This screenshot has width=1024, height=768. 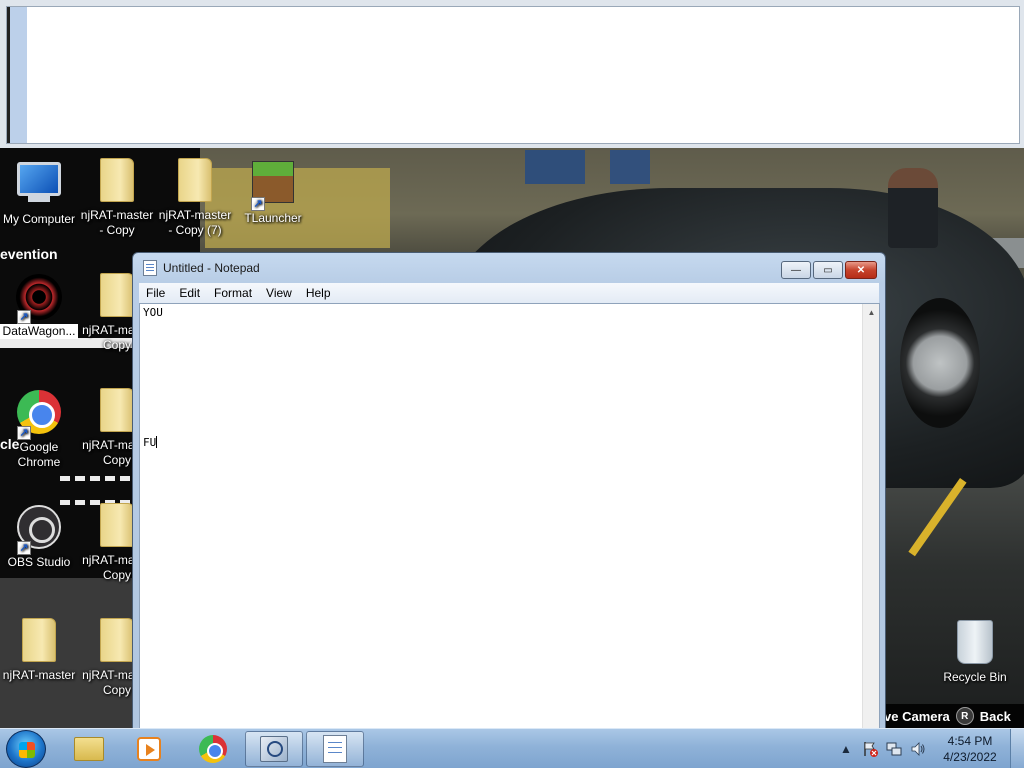 I want to click on datawagon-icon: ↗, so click(x=39, y=299).